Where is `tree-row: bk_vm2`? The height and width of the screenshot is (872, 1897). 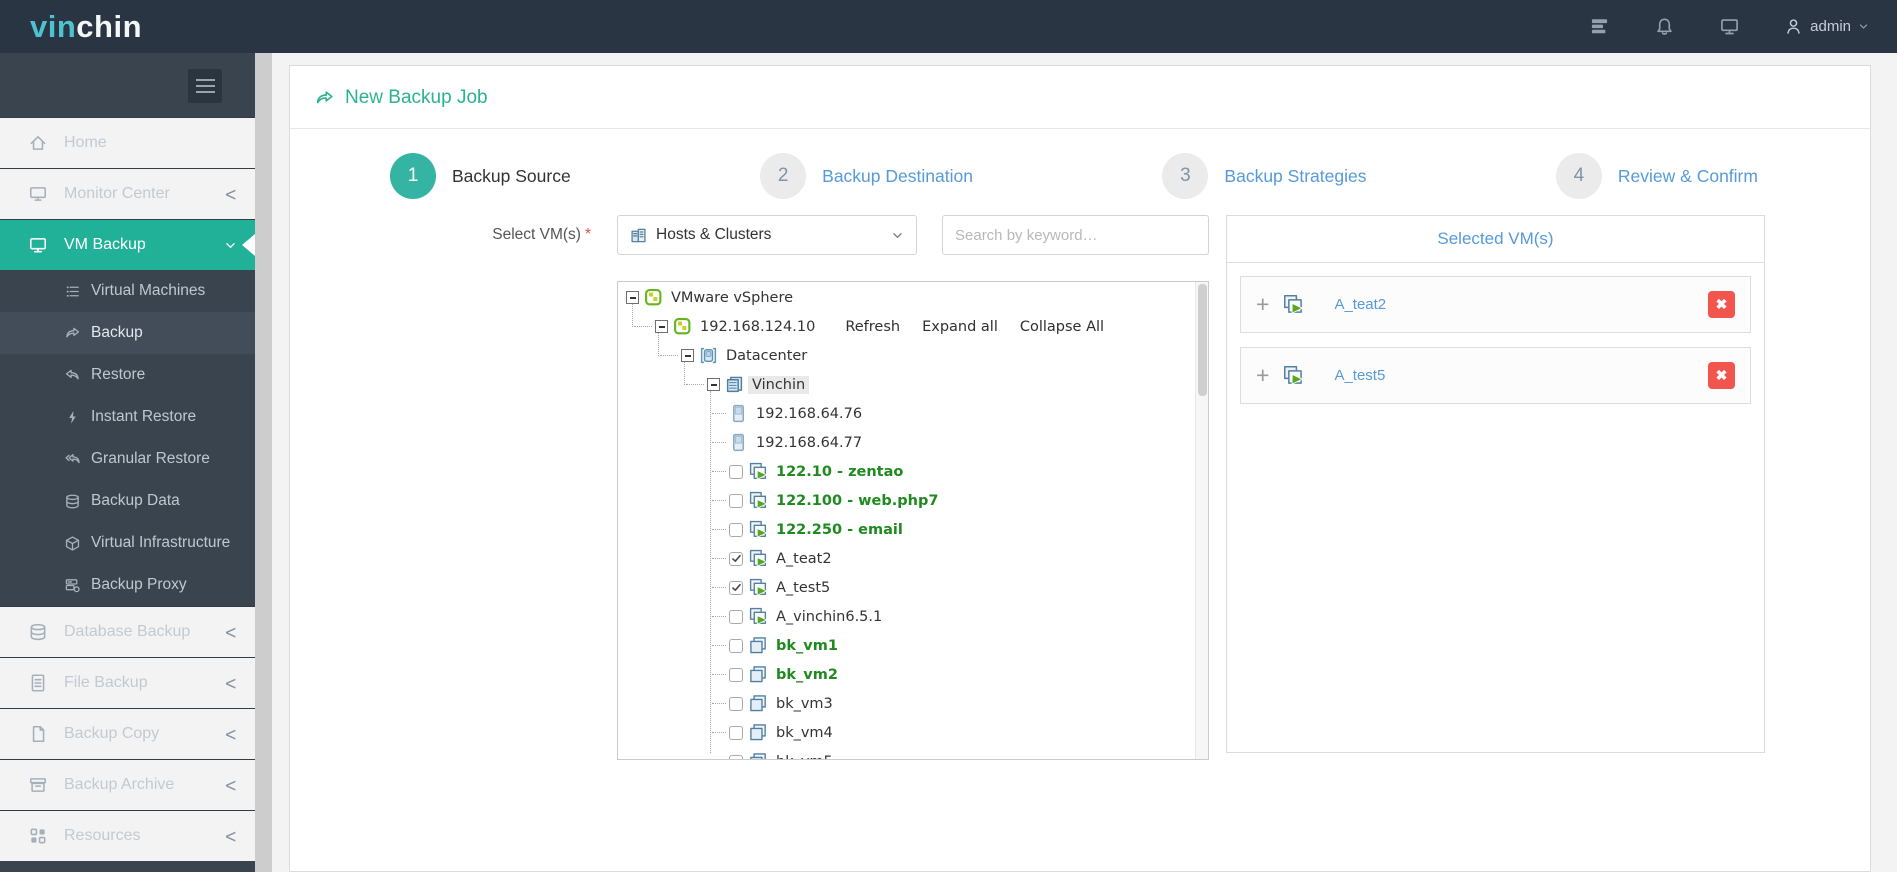
tree-row: bk_vm2 is located at coordinates (913, 674).